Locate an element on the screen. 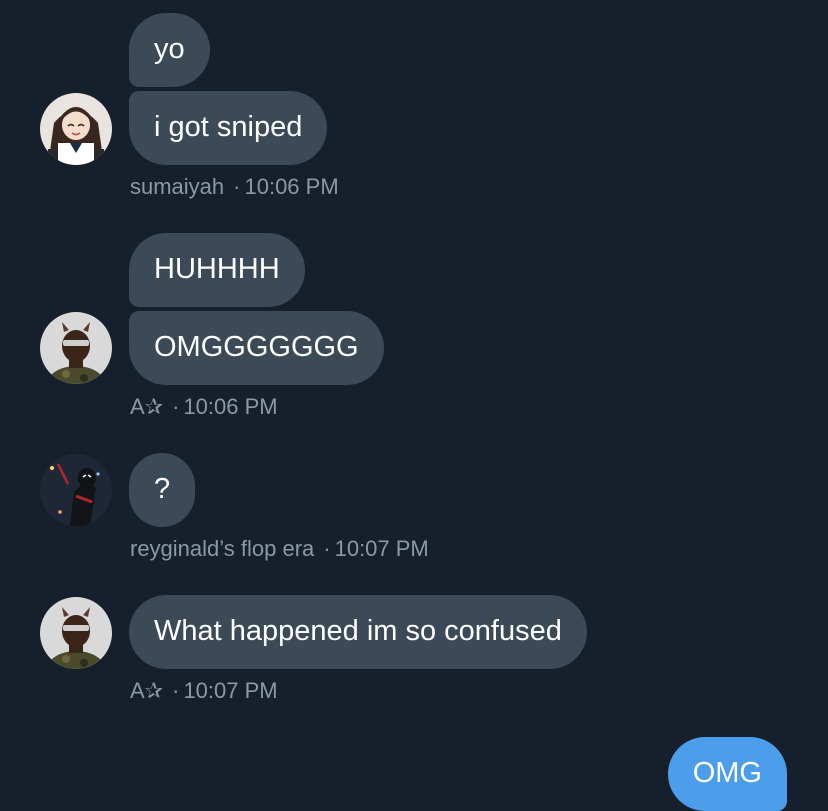 This screenshot has width=828, height=811. message-bubble: i got sniped is located at coordinates (228, 128).